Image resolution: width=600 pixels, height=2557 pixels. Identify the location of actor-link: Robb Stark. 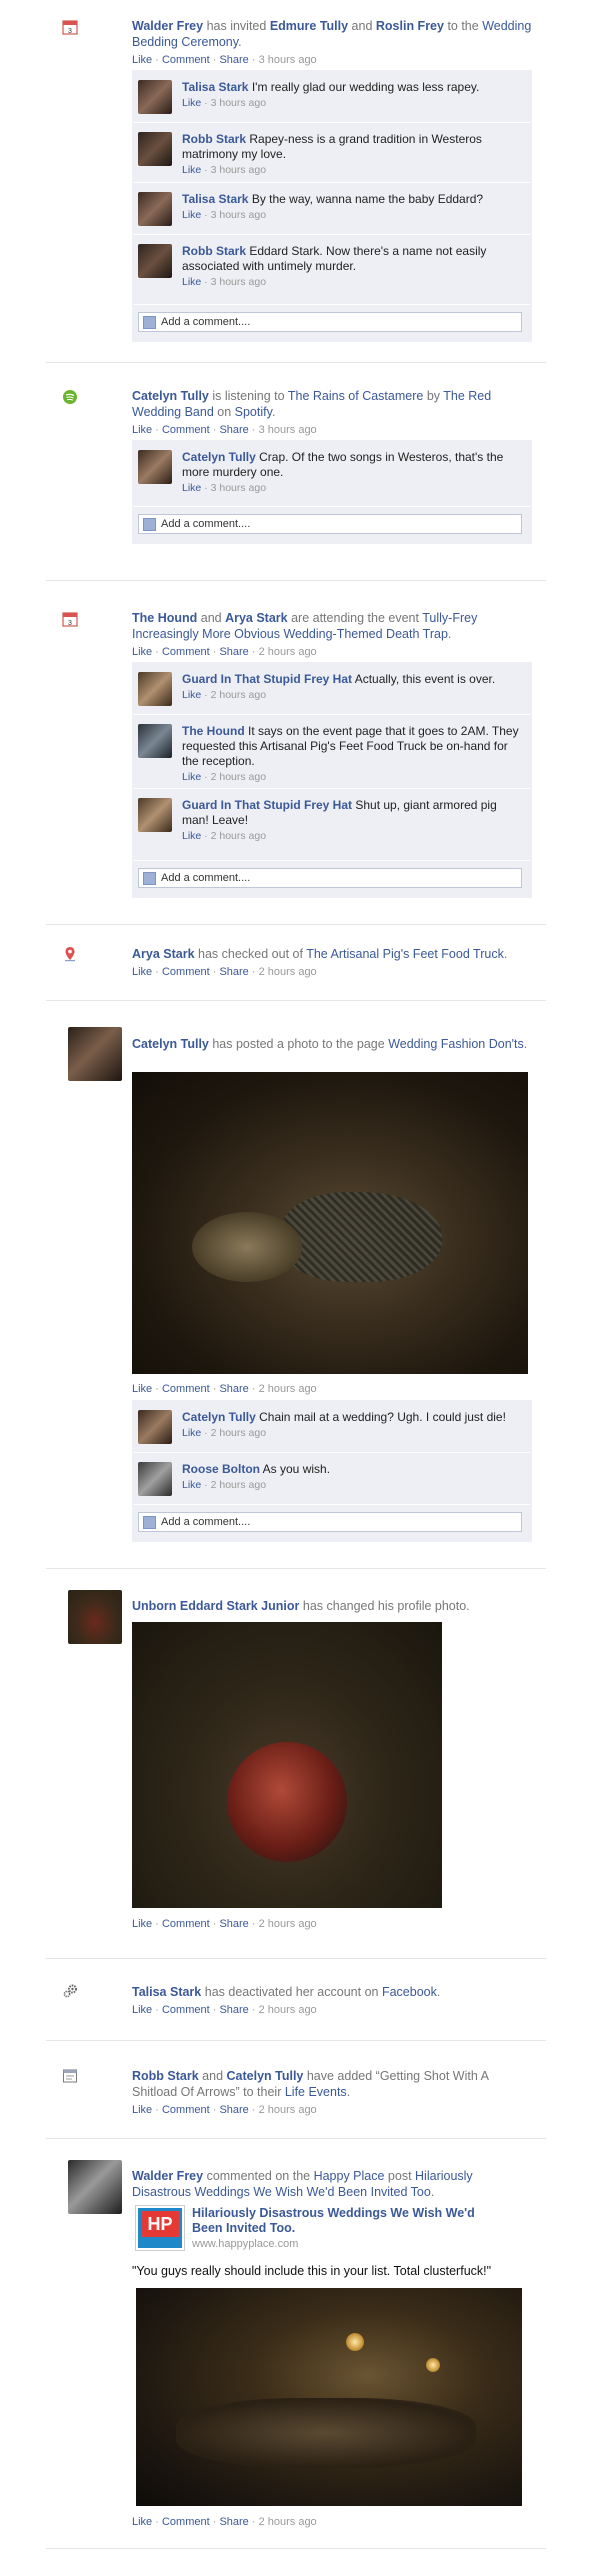
(165, 2076).